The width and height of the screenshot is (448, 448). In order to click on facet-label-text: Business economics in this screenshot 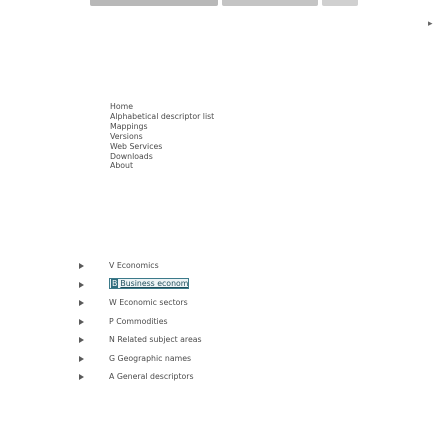, I will do `click(154, 283)`.